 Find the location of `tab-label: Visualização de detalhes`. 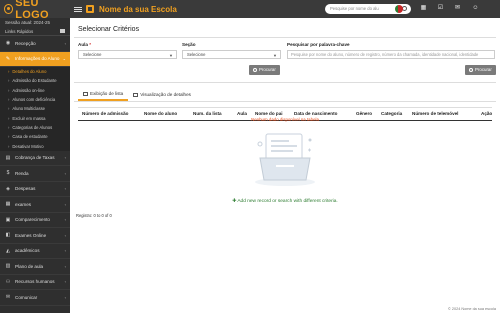

tab-label: Visualização de detalhes is located at coordinates (165, 94).